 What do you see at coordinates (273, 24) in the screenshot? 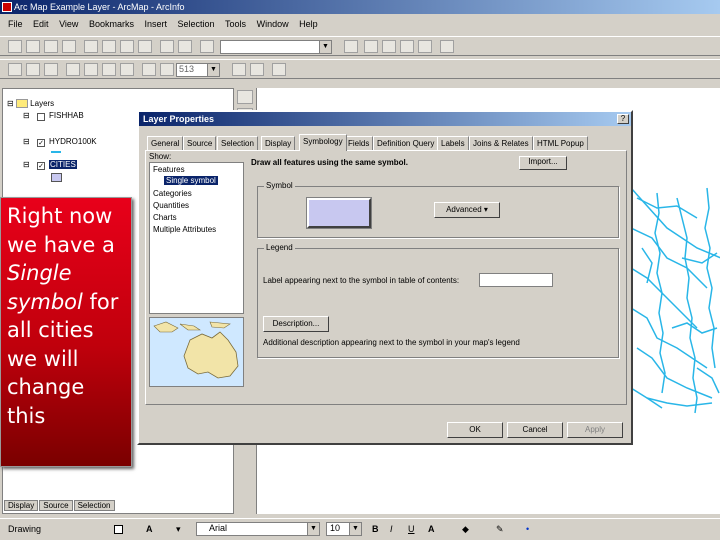
I see `menu-window: Window` at bounding box center [273, 24].